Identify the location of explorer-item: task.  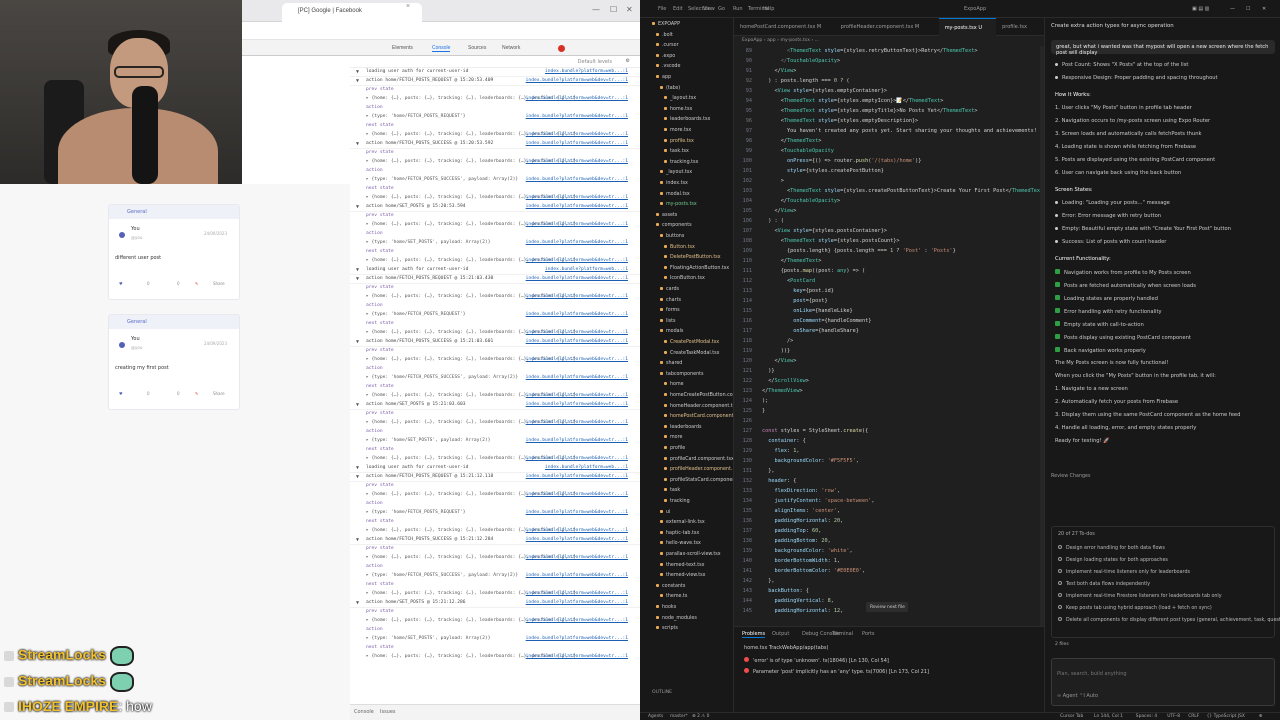
(672, 492).